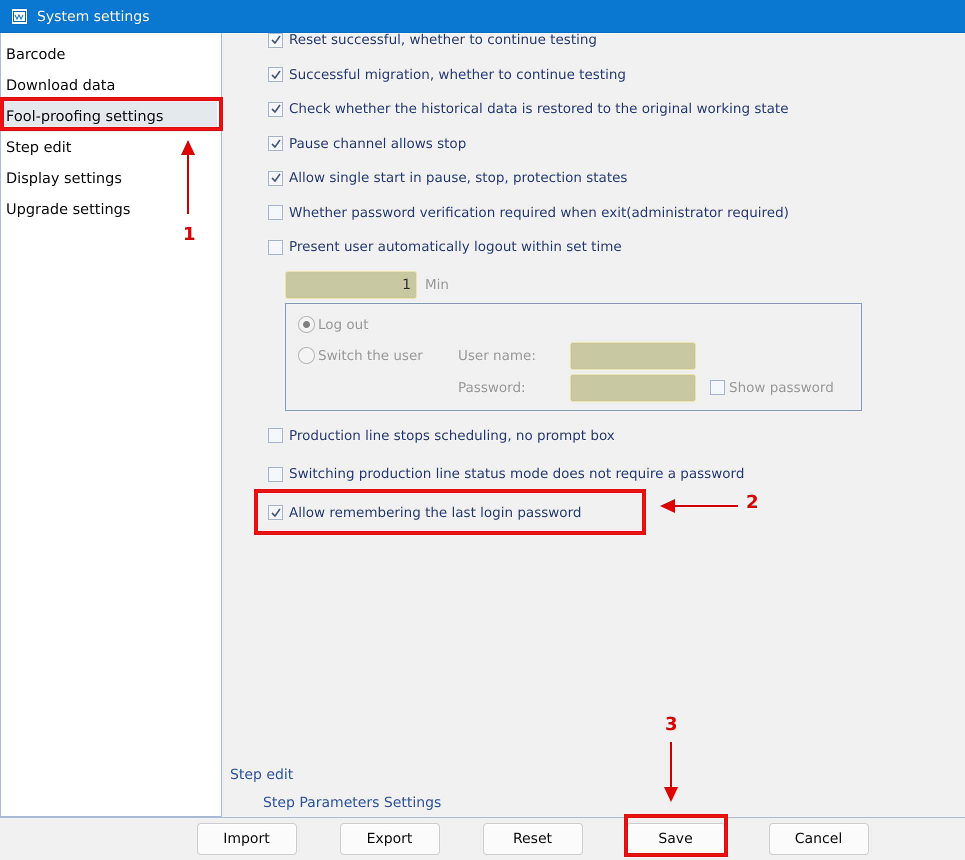 The width and height of the screenshot is (965, 860). Describe the element at coordinates (370, 356) in the screenshot. I see `radio-label: Switch the user` at that location.